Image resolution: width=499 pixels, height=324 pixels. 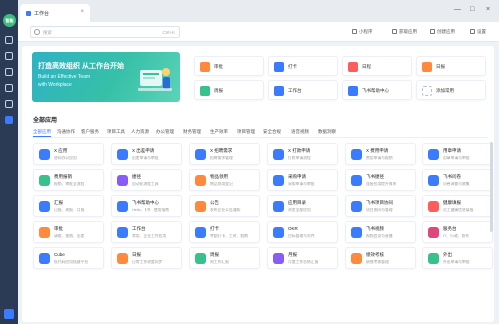 What do you see at coordinates (303, 66) in the screenshot?
I see `quick-card: 打卡` at bounding box center [303, 66].